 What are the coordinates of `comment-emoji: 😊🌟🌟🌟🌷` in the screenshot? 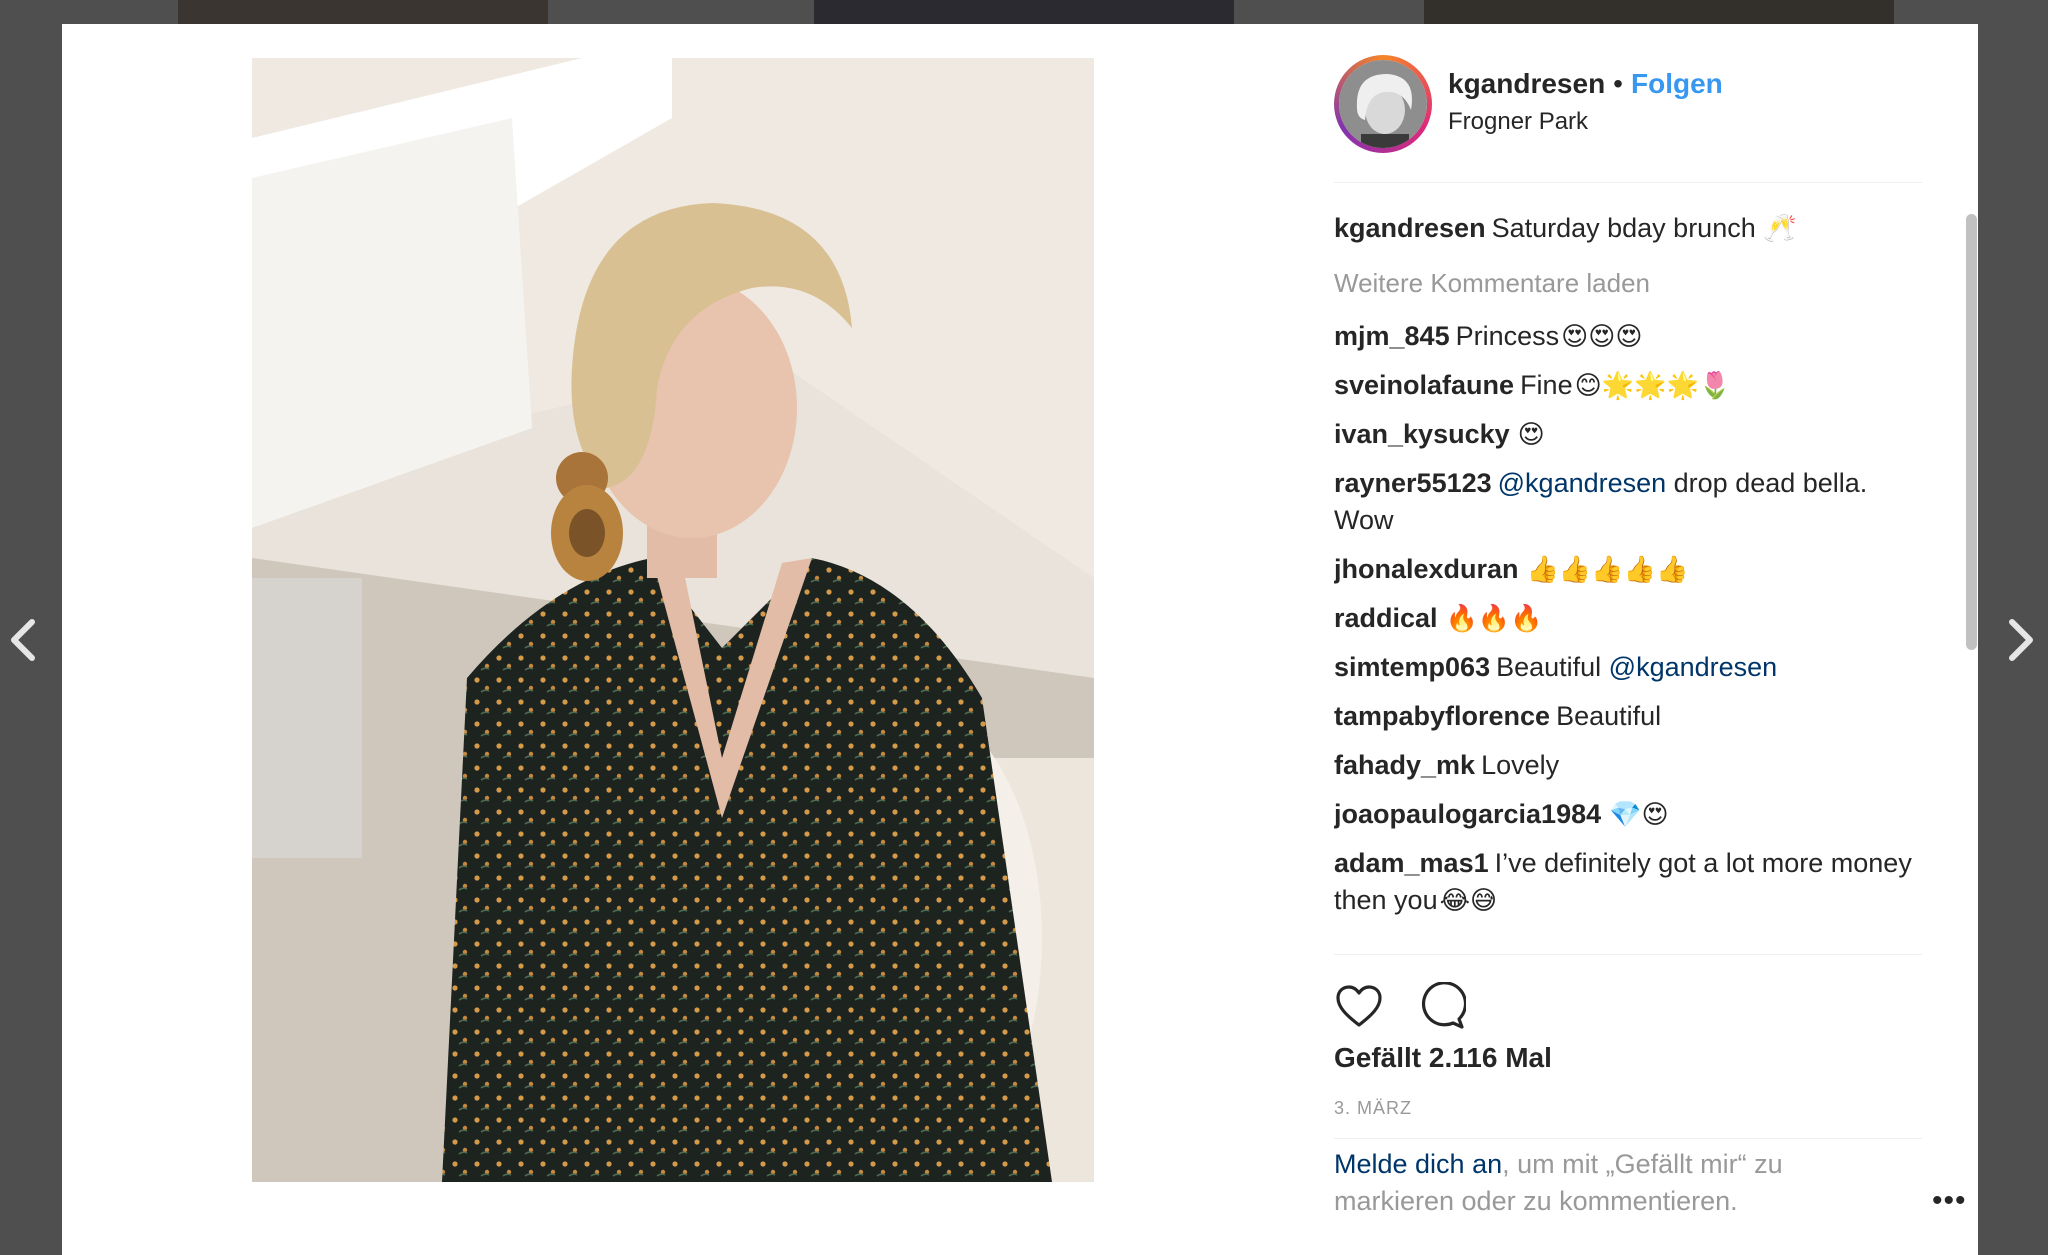 It's located at (1653, 385).